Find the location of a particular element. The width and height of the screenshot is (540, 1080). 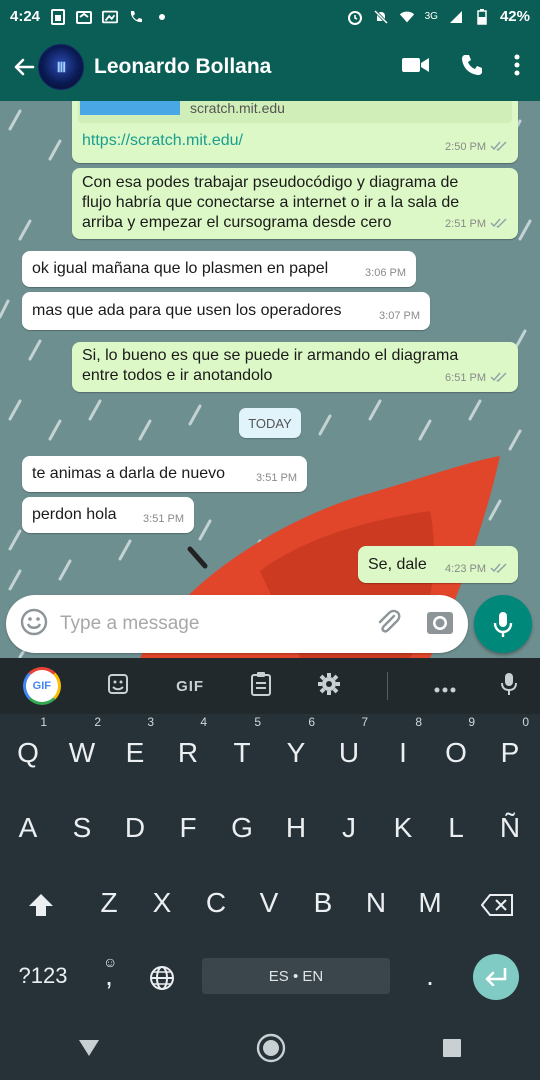

voice-message-button is located at coordinates (503, 624).